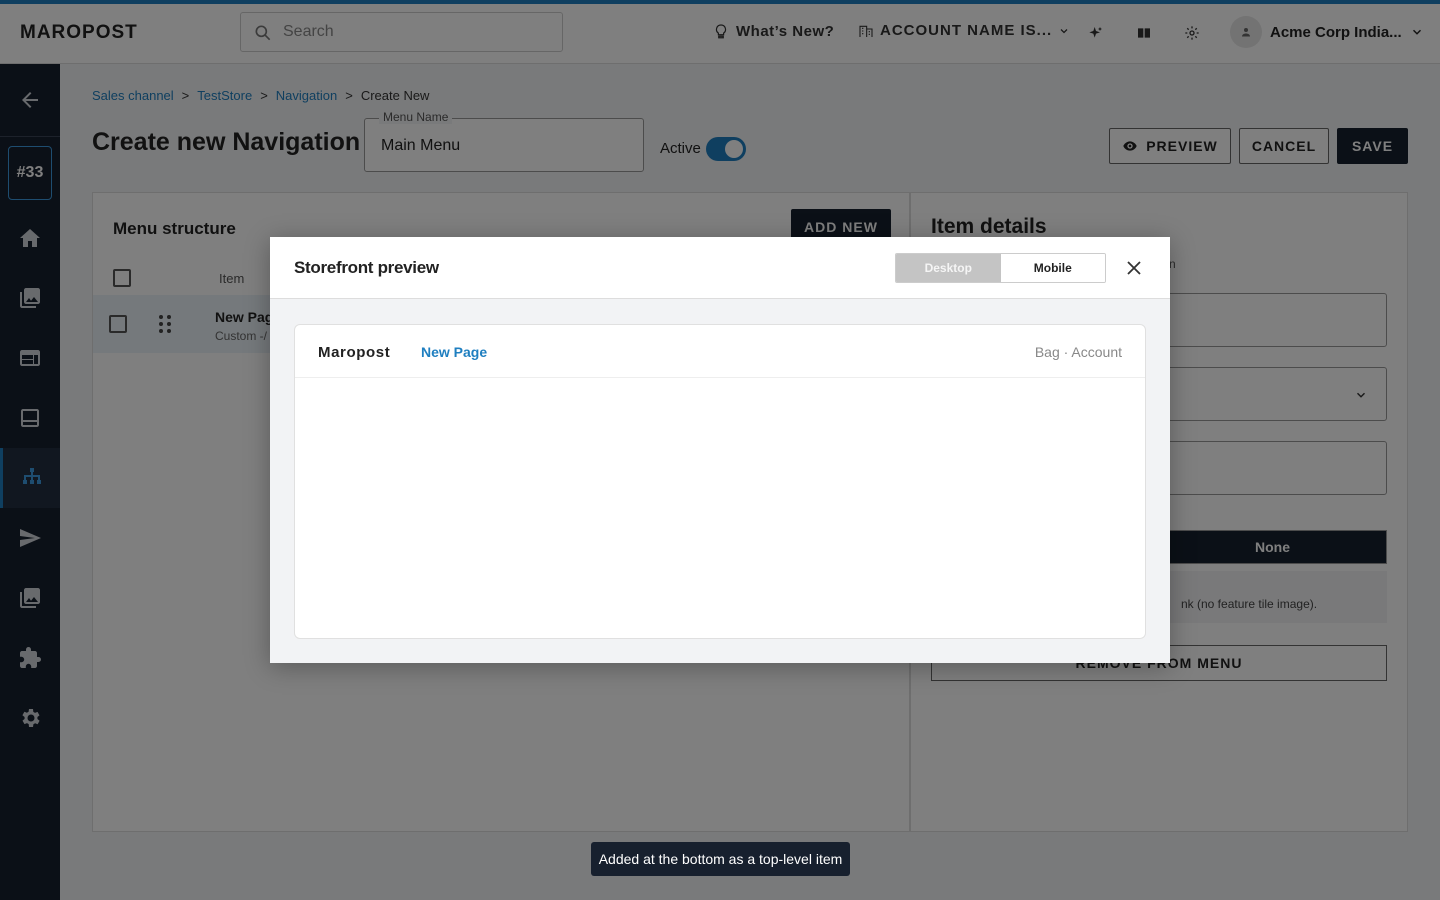 This screenshot has height=900, width=1440. Describe the element at coordinates (720, 268) in the screenshot. I see `modal-header: Storefront preview Desktop Mobile` at that location.